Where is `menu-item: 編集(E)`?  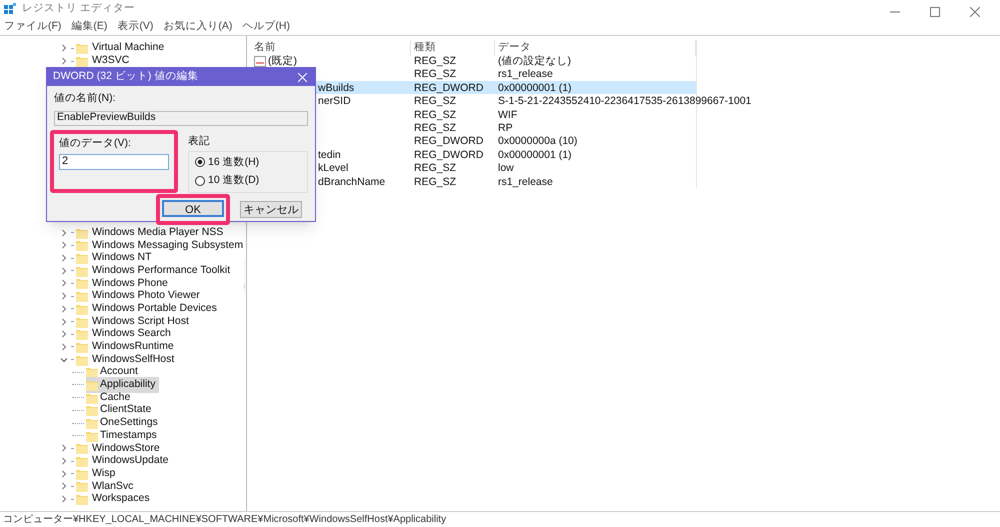
menu-item: 編集(E) is located at coordinates (89, 26).